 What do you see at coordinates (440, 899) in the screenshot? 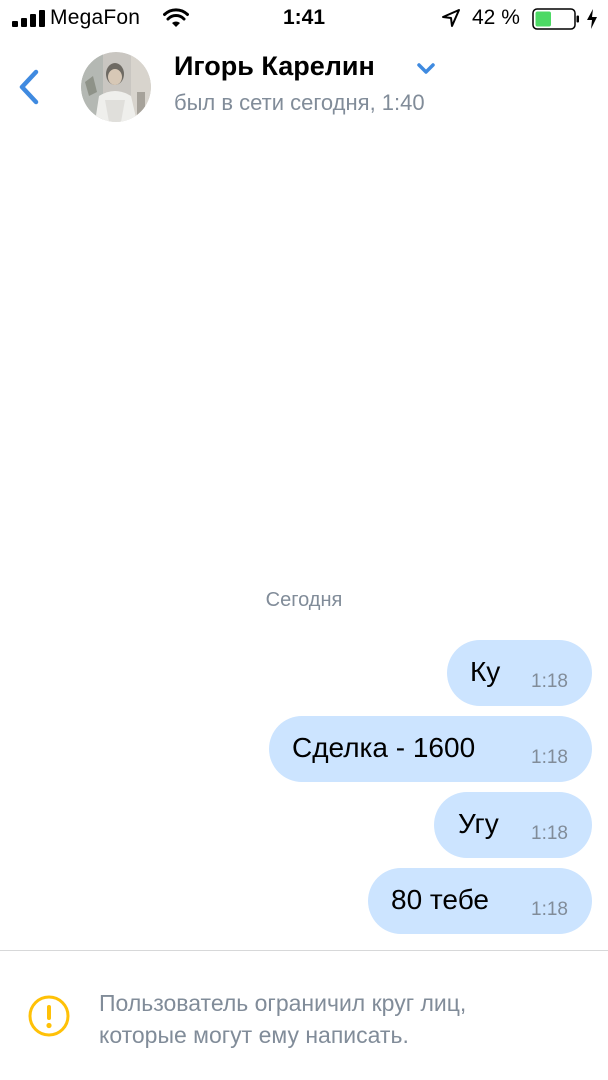
I see `message-text: 80 тебе` at bounding box center [440, 899].